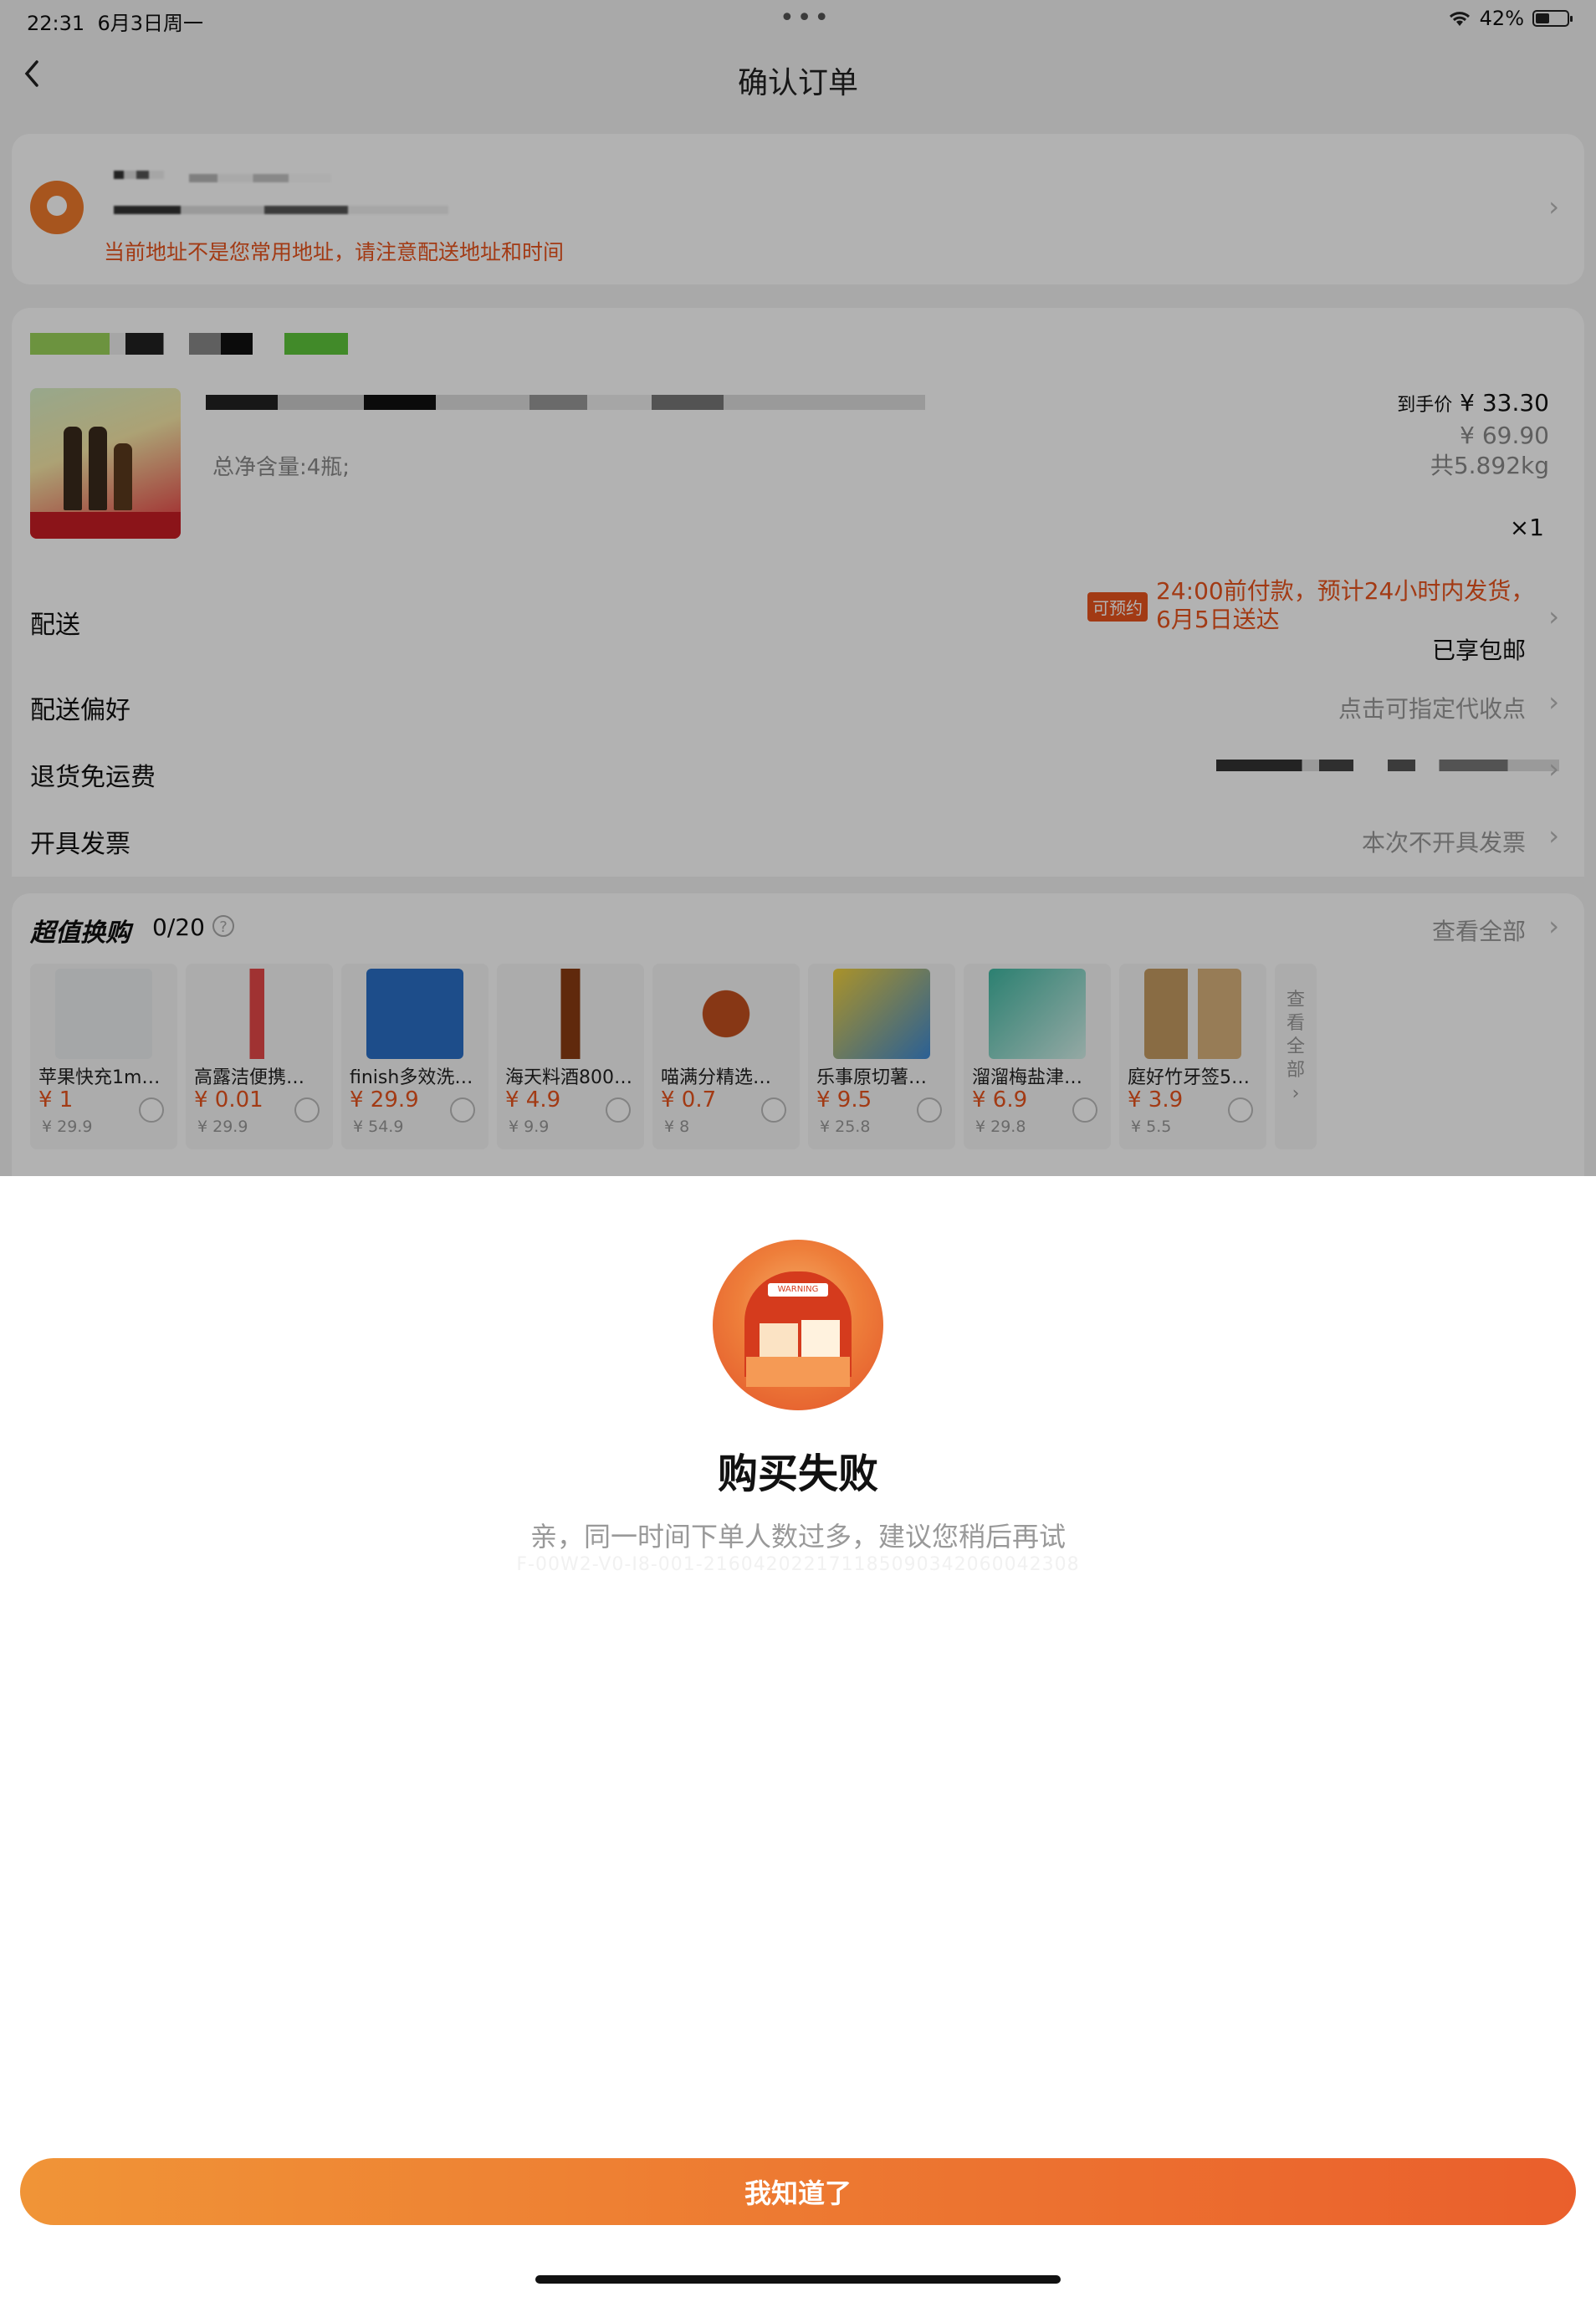  What do you see at coordinates (798, 1473) in the screenshot?
I see `dialog-title: 购买失败` at bounding box center [798, 1473].